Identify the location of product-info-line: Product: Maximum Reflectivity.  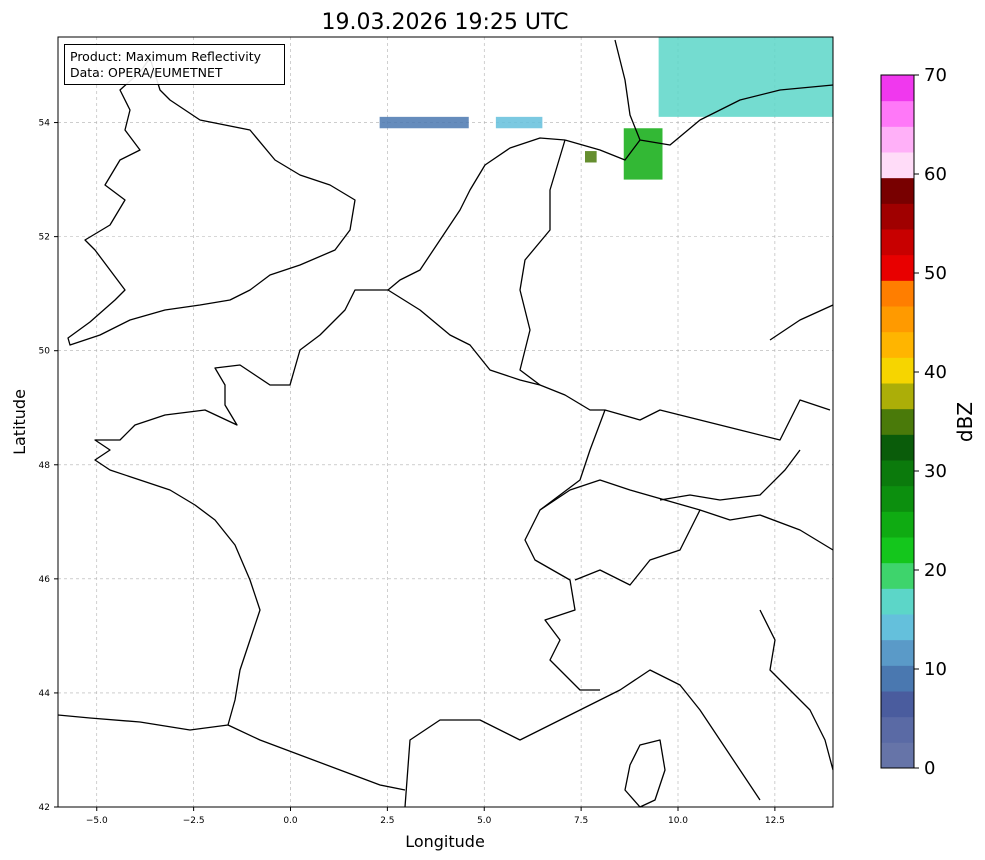
(166, 56).